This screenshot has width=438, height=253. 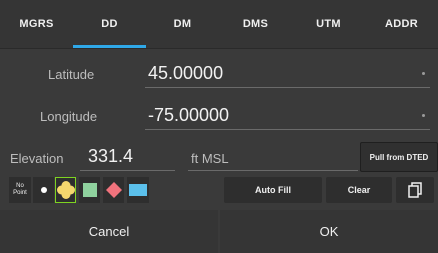 I want to click on copy-button, so click(x=415, y=190).